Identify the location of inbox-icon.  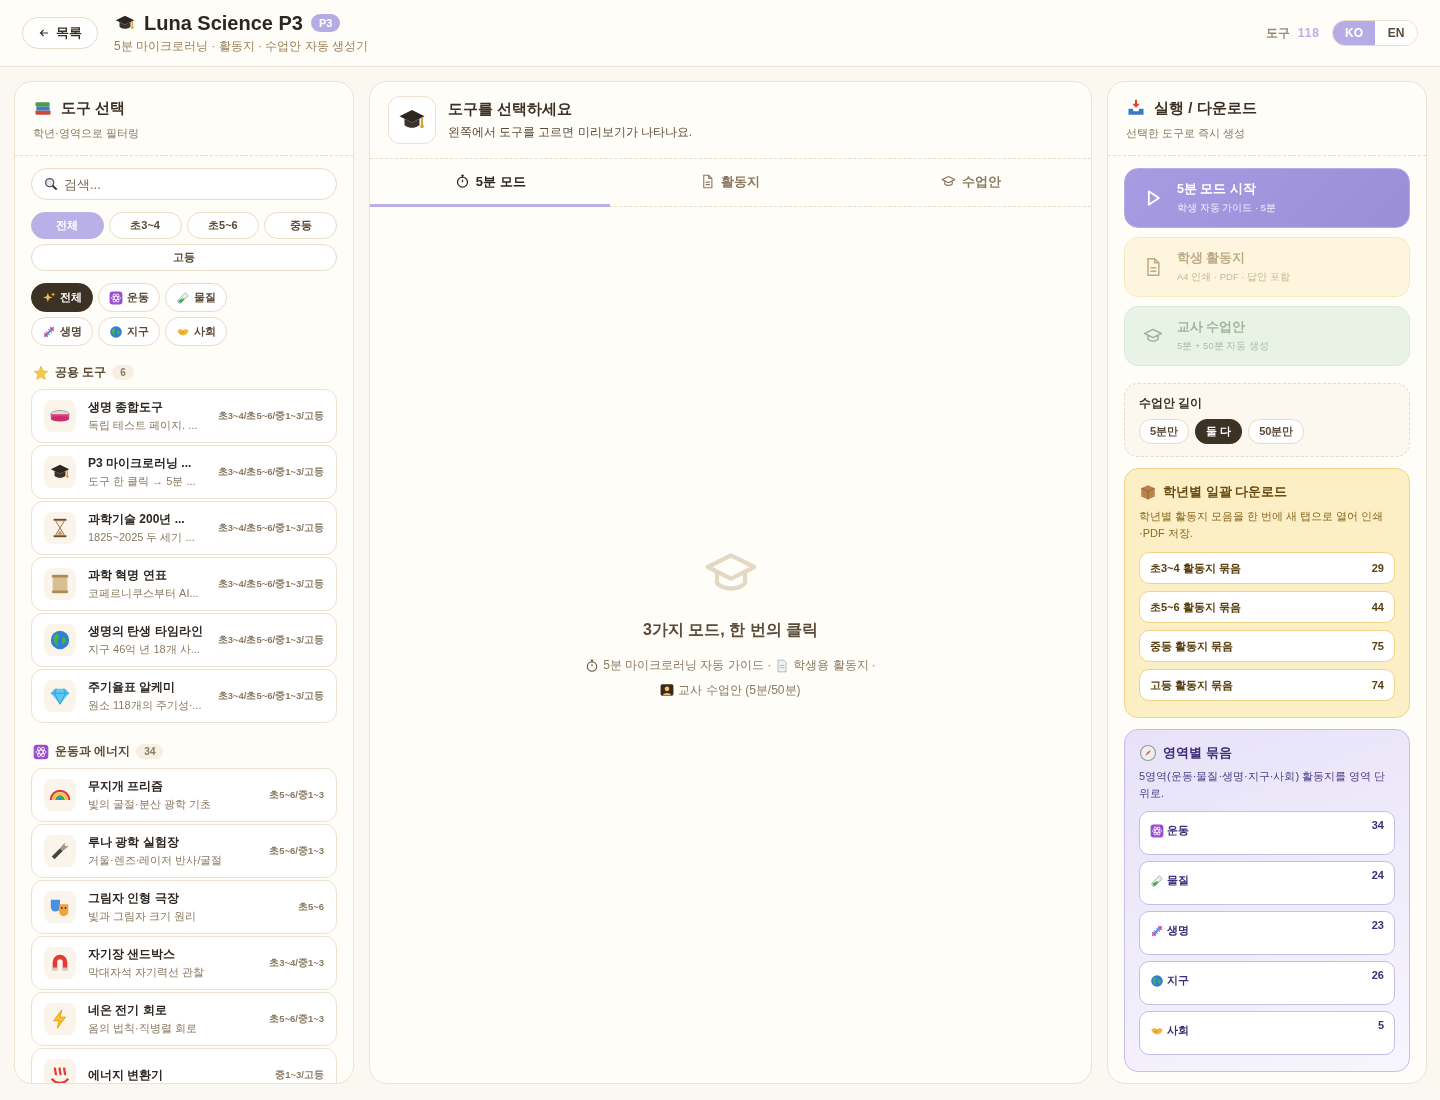
(1136, 108).